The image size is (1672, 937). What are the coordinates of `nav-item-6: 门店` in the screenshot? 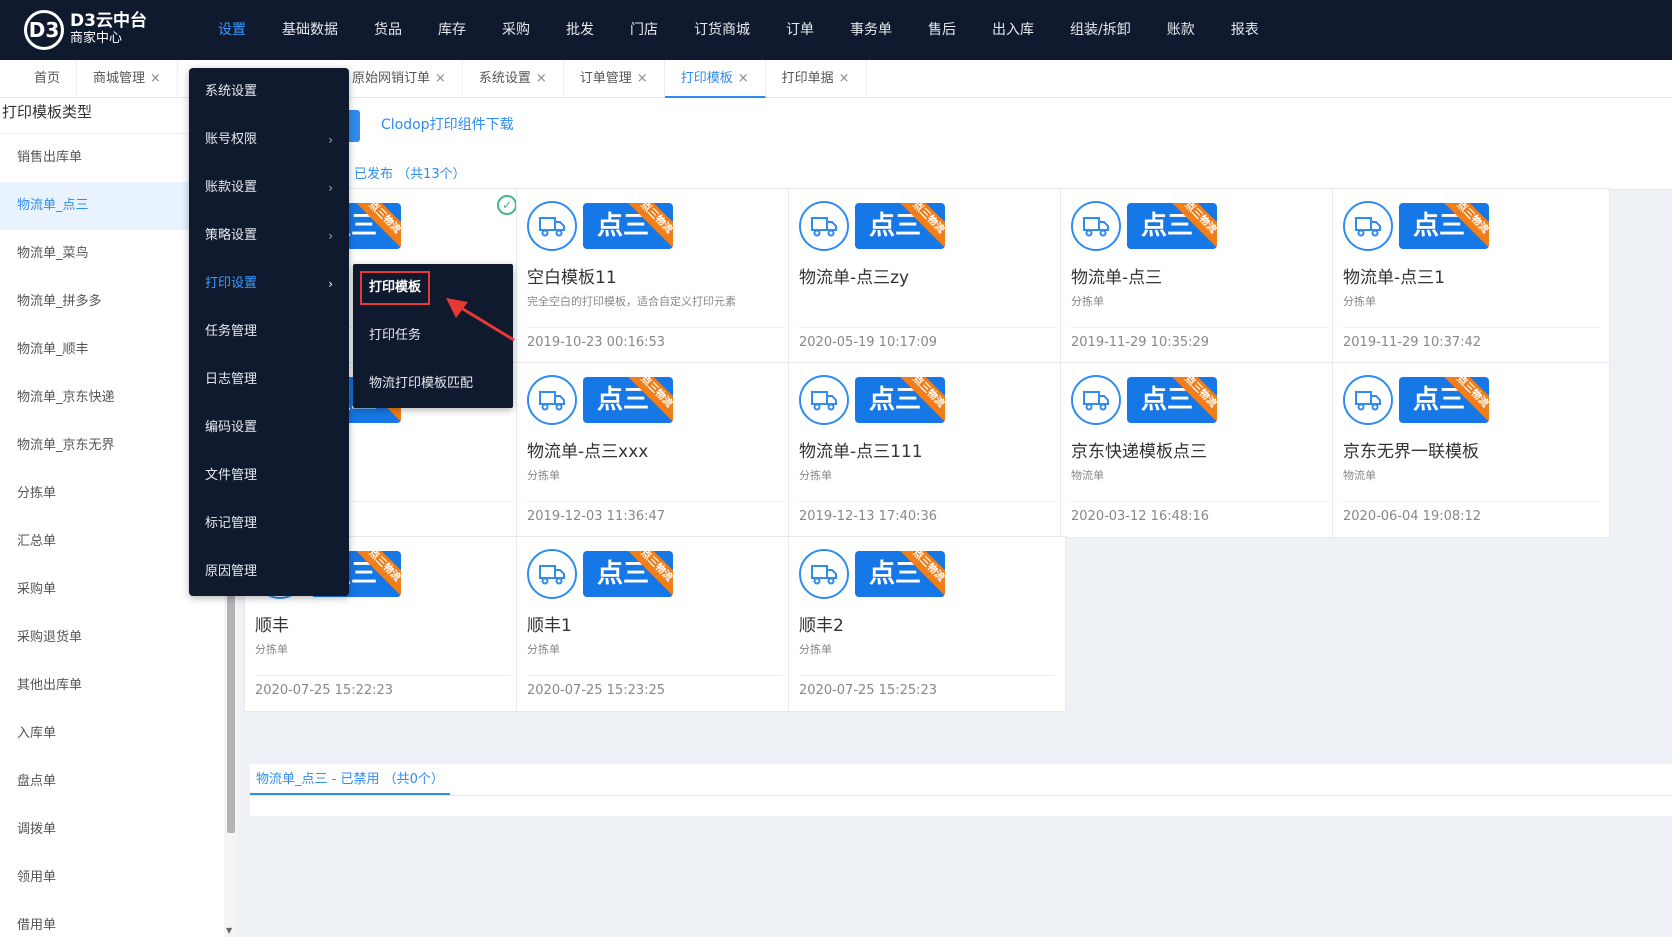 It's located at (644, 30).